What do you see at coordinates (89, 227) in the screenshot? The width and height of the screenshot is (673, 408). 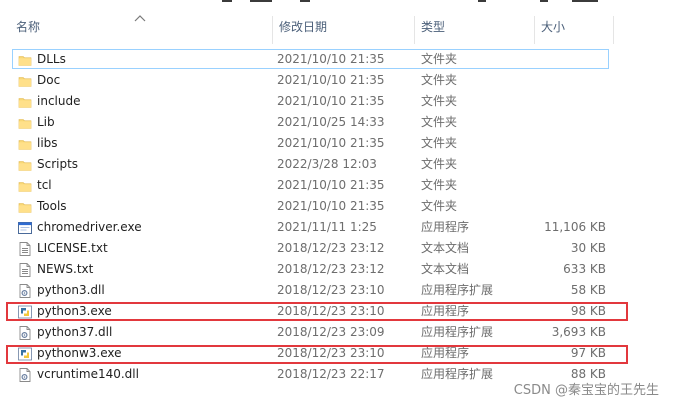 I see `file-name: chromedriver.exe` at bounding box center [89, 227].